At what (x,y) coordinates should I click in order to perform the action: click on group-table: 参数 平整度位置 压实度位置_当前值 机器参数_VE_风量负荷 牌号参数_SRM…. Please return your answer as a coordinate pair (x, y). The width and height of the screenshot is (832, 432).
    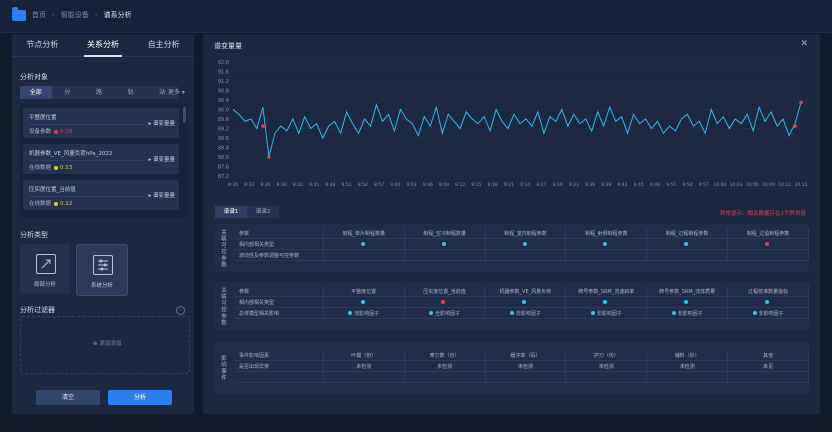
    Looking at the image, I should click on (522, 302).